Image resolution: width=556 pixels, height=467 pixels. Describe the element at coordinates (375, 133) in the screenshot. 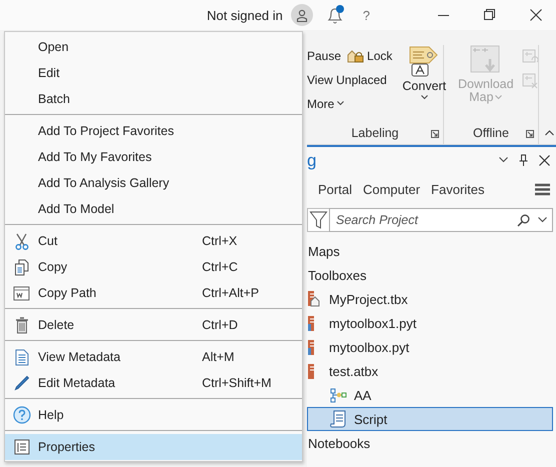

I see `group-label: Labeling` at that location.